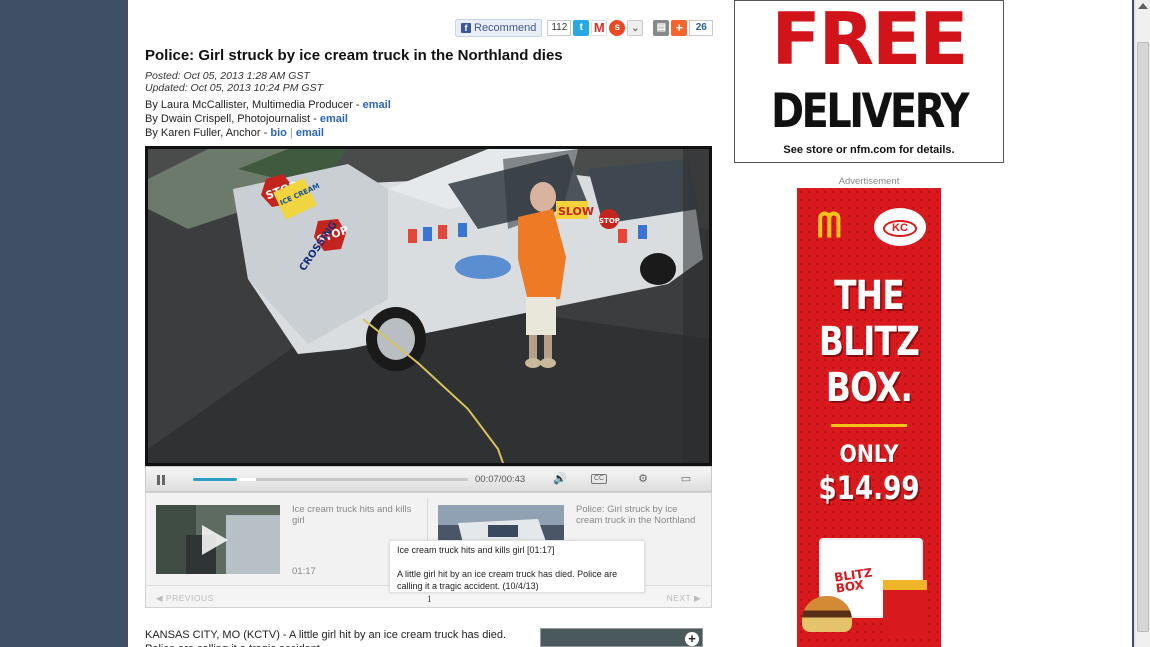 The height and width of the screenshot is (647, 1150). I want to click on chiefs-arrowhead-logo: KC, so click(900, 227).